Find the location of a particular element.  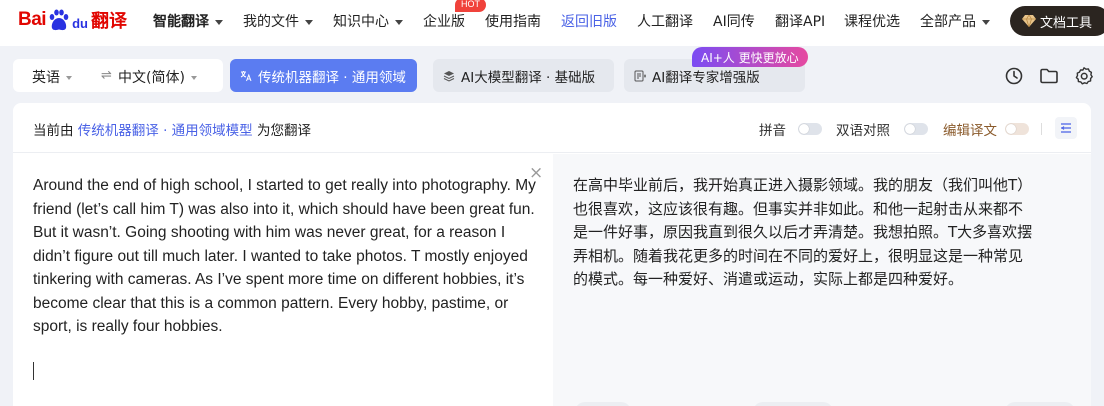

mode-label: AI大模型翻译 · 基础版 is located at coordinates (528, 77).